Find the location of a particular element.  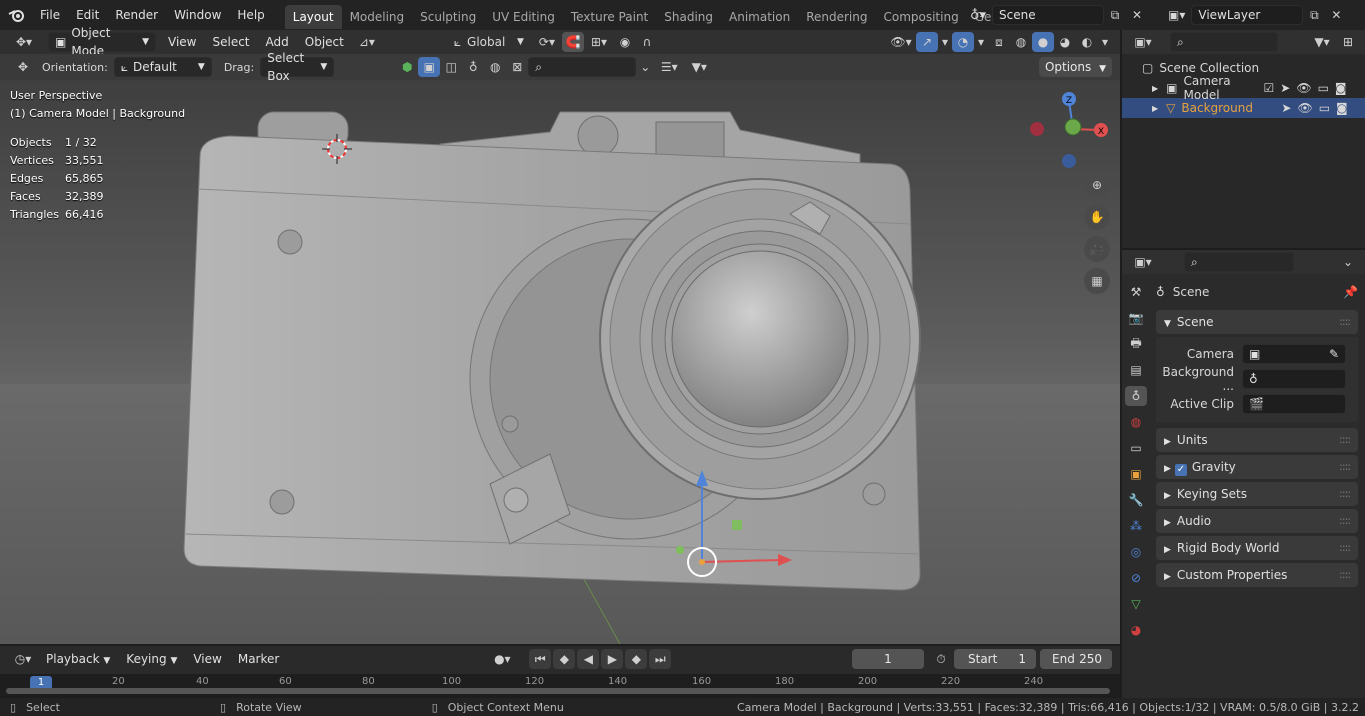

navigation-gizmo: Z X is located at coordinates (1070, 131).